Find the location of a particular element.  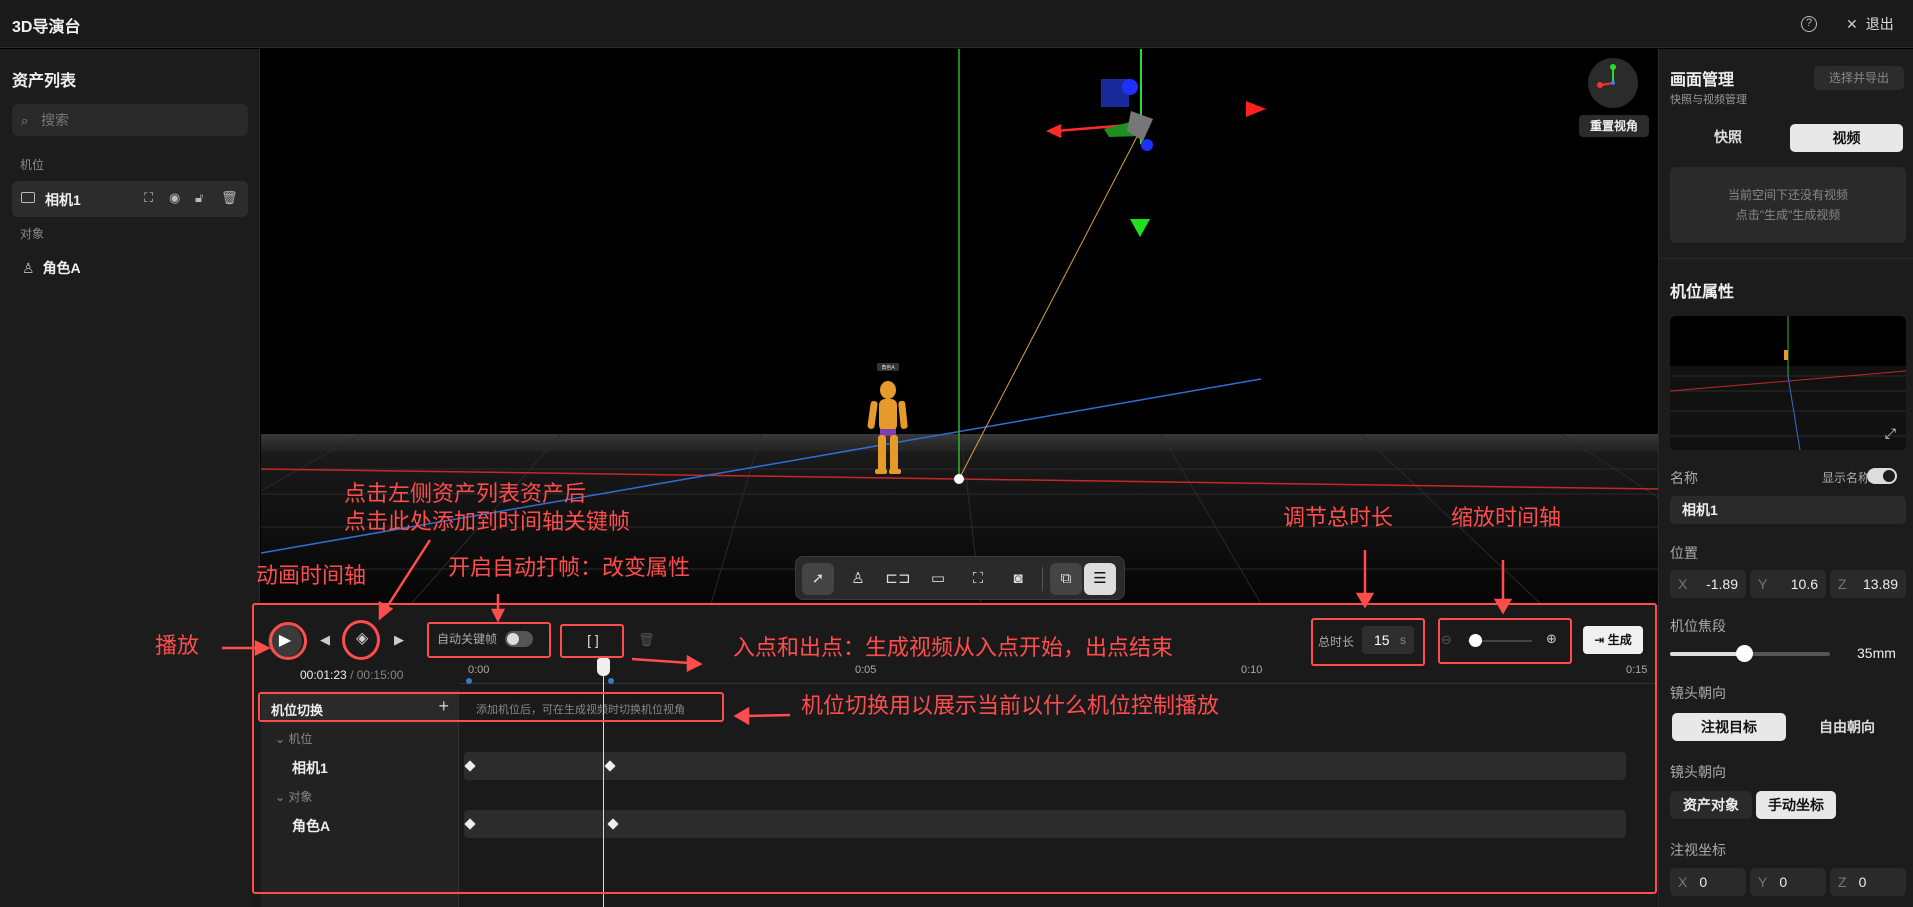

annotation-in-out: 入点和出点：生成视频从入点开始，出点结束 is located at coordinates (953, 647).